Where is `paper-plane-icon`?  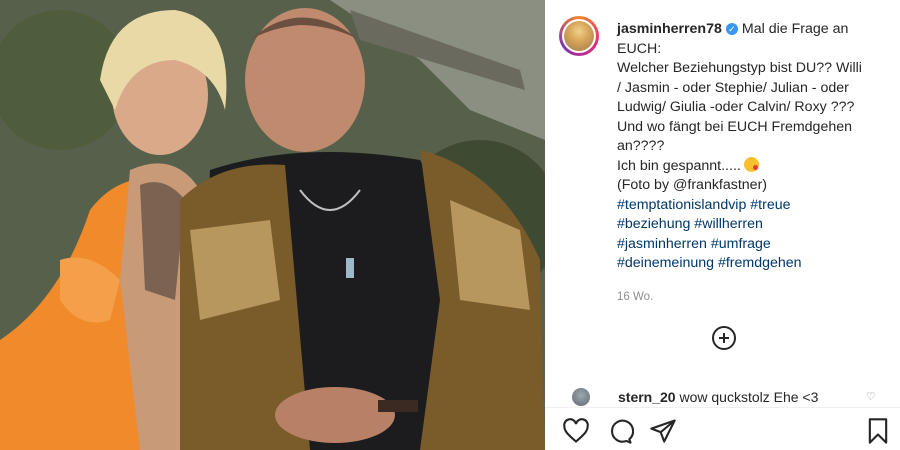 paper-plane-icon is located at coordinates (663, 431).